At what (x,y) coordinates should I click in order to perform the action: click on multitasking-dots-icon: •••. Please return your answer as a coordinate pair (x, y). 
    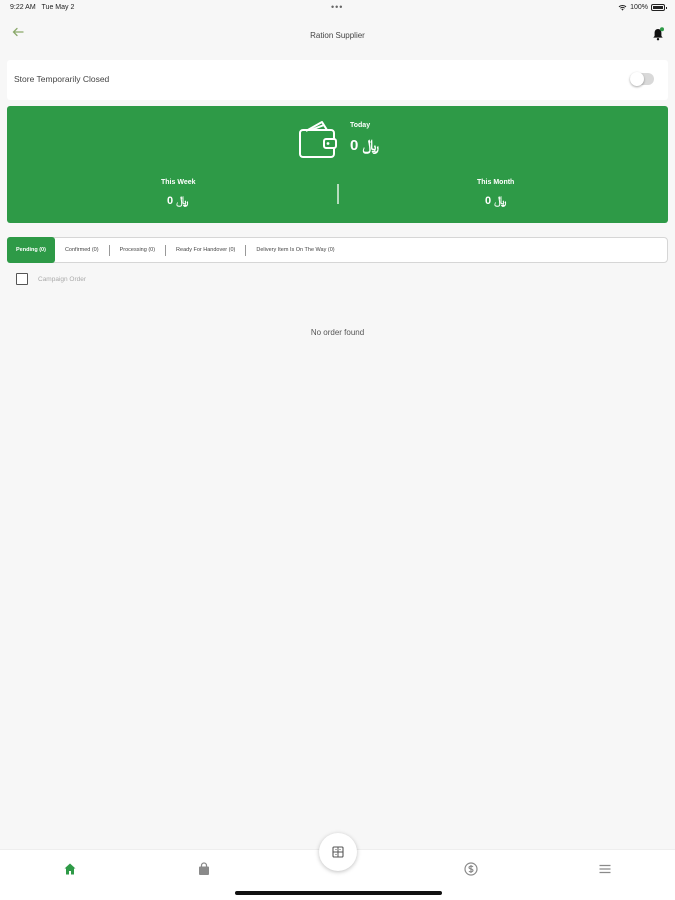
    Looking at the image, I should click on (337, 7).